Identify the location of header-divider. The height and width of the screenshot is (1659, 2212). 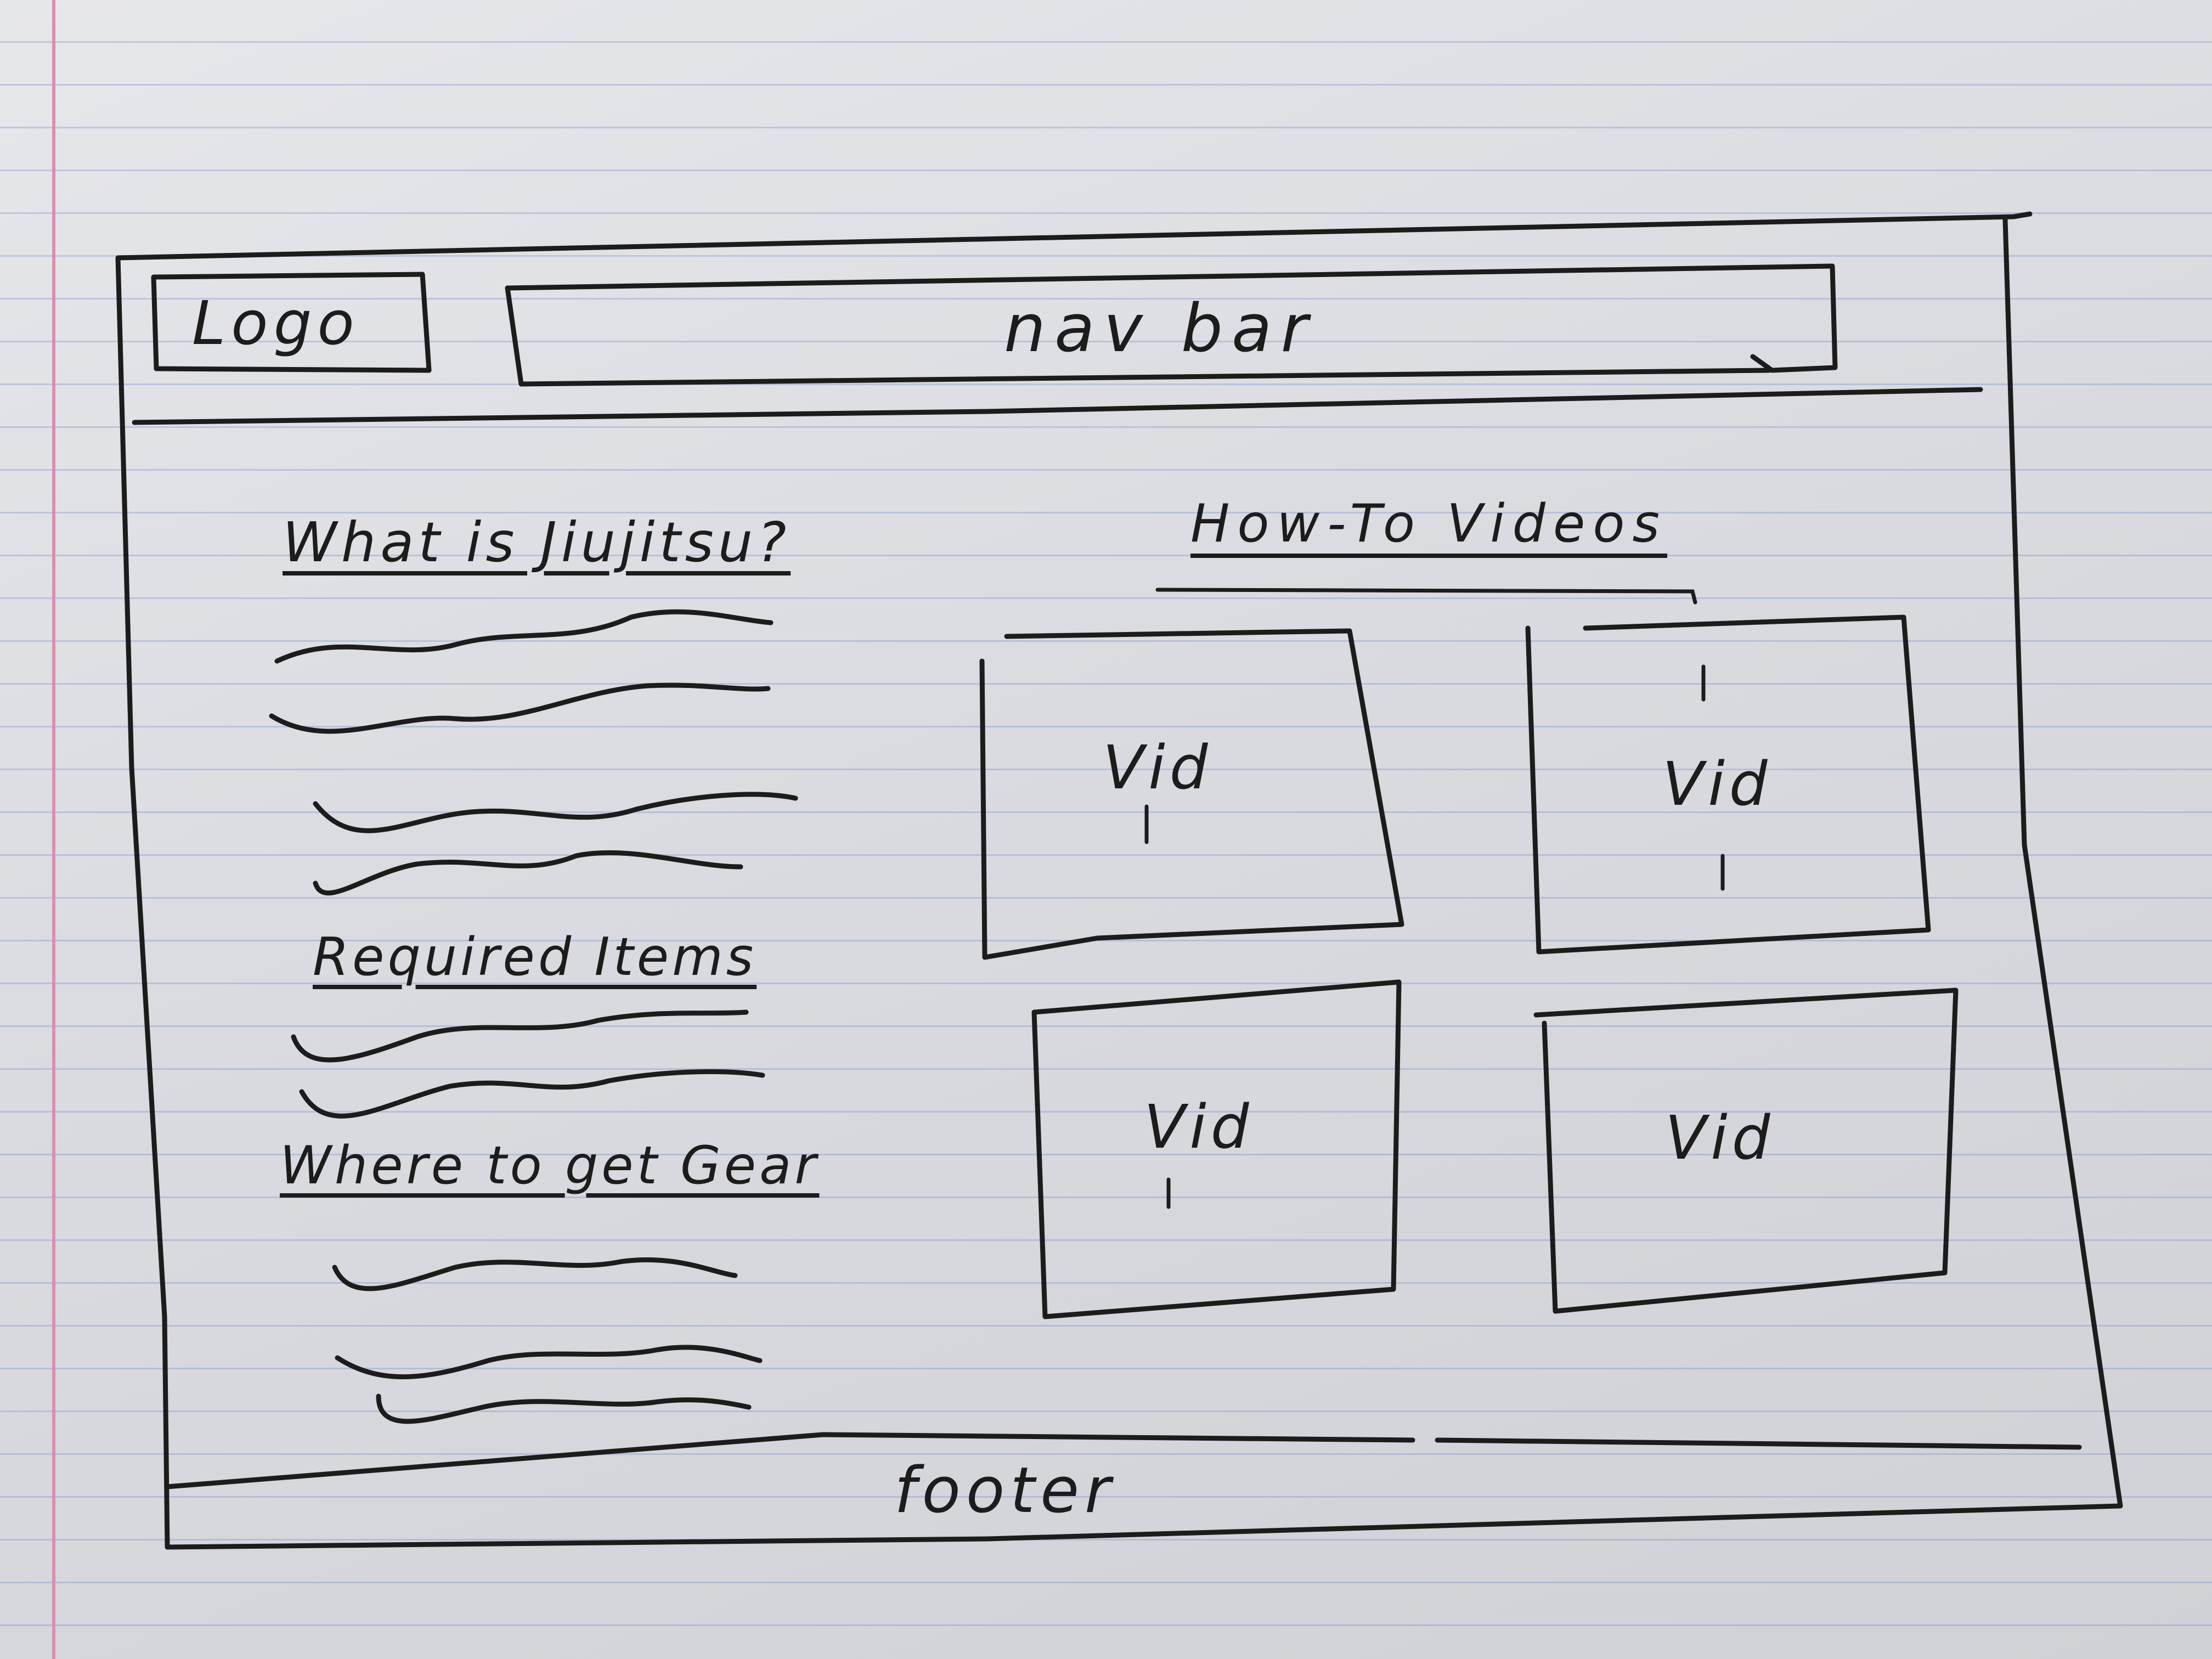
(1057, 406).